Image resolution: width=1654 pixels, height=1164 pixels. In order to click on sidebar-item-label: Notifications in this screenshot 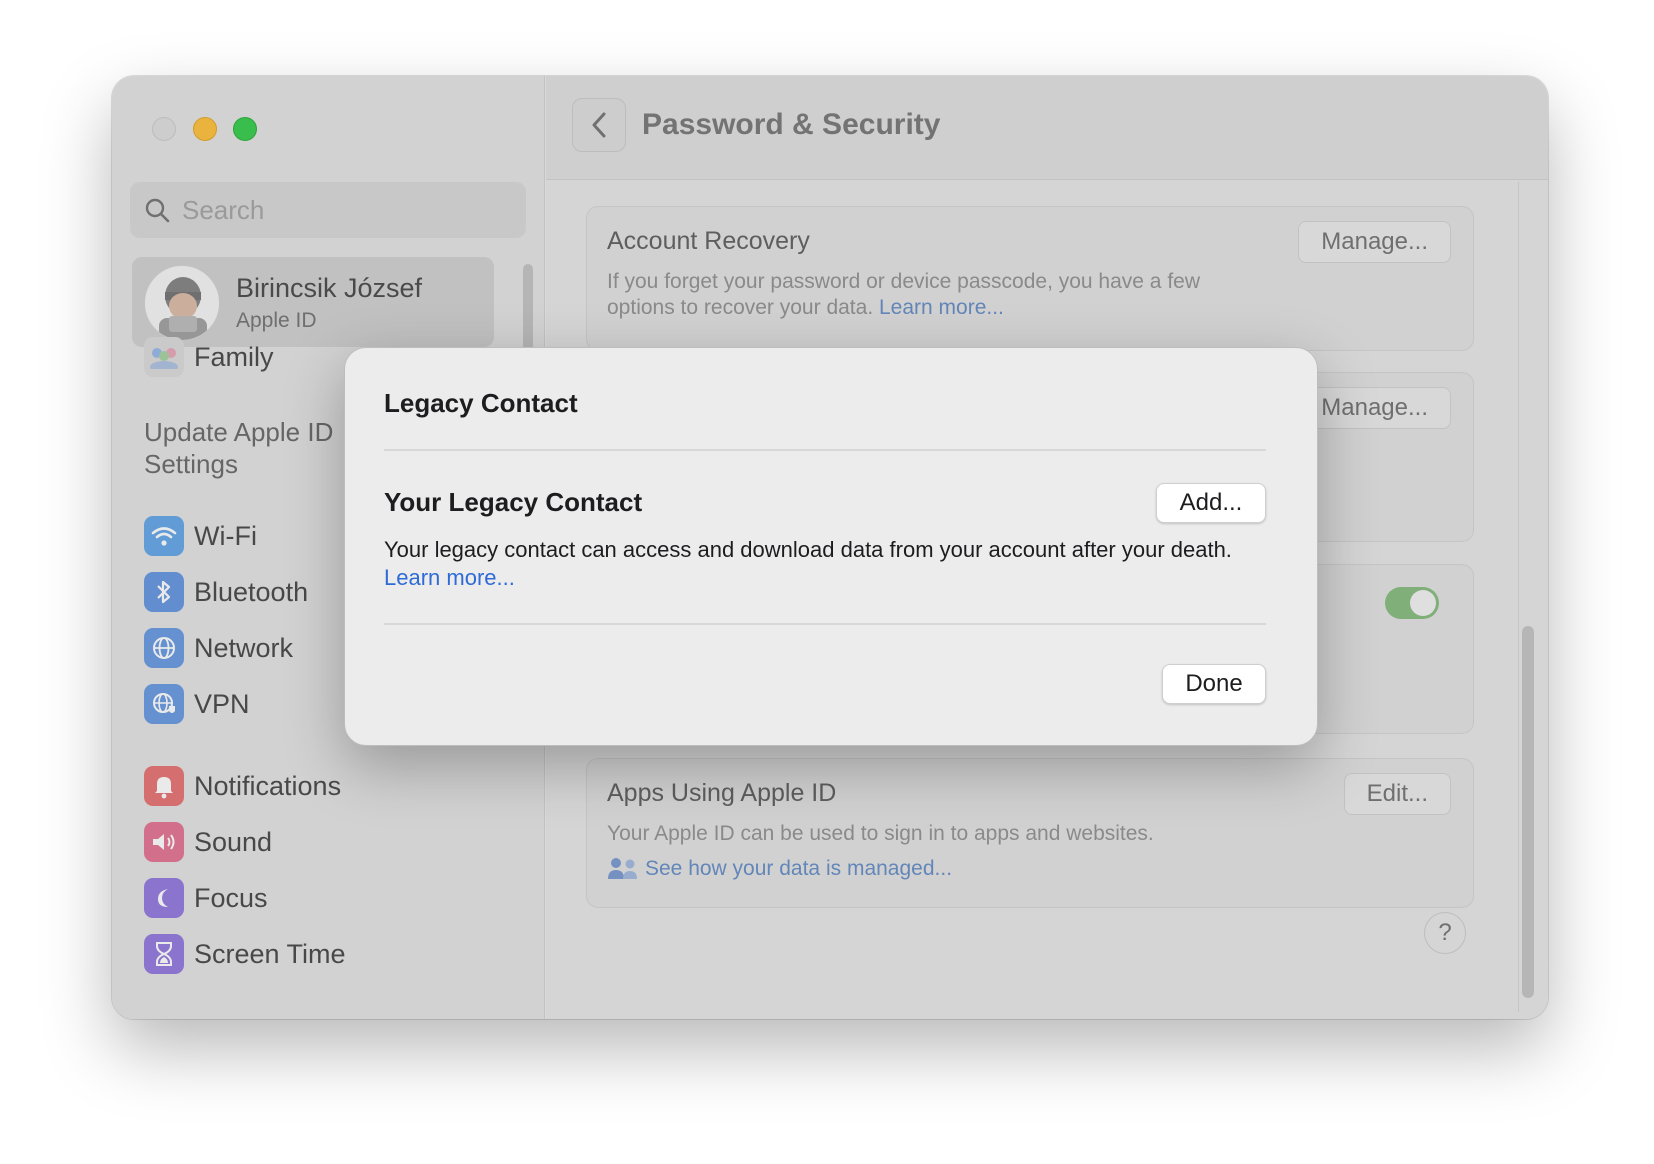, I will do `click(268, 785)`.